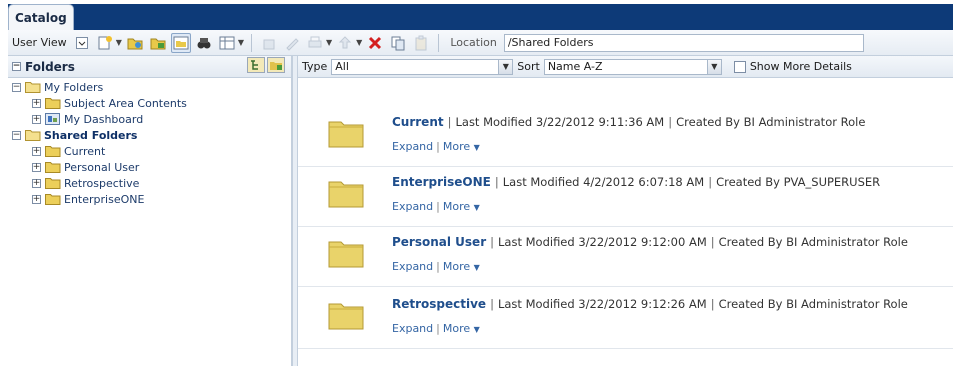 This screenshot has height=366, width=953. Describe the element at coordinates (345, 43) in the screenshot. I see `export-icon` at that location.